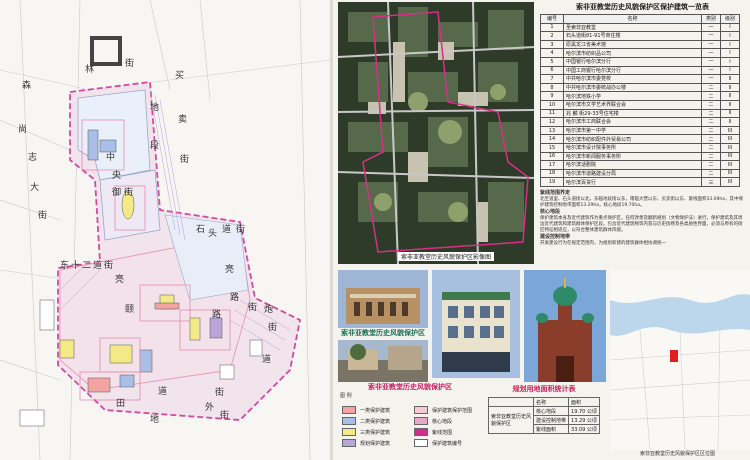 This screenshot has height=460, width=750. Describe the element at coordinates (155, 146) in the screenshot. I see `street-label: 段` at that location.